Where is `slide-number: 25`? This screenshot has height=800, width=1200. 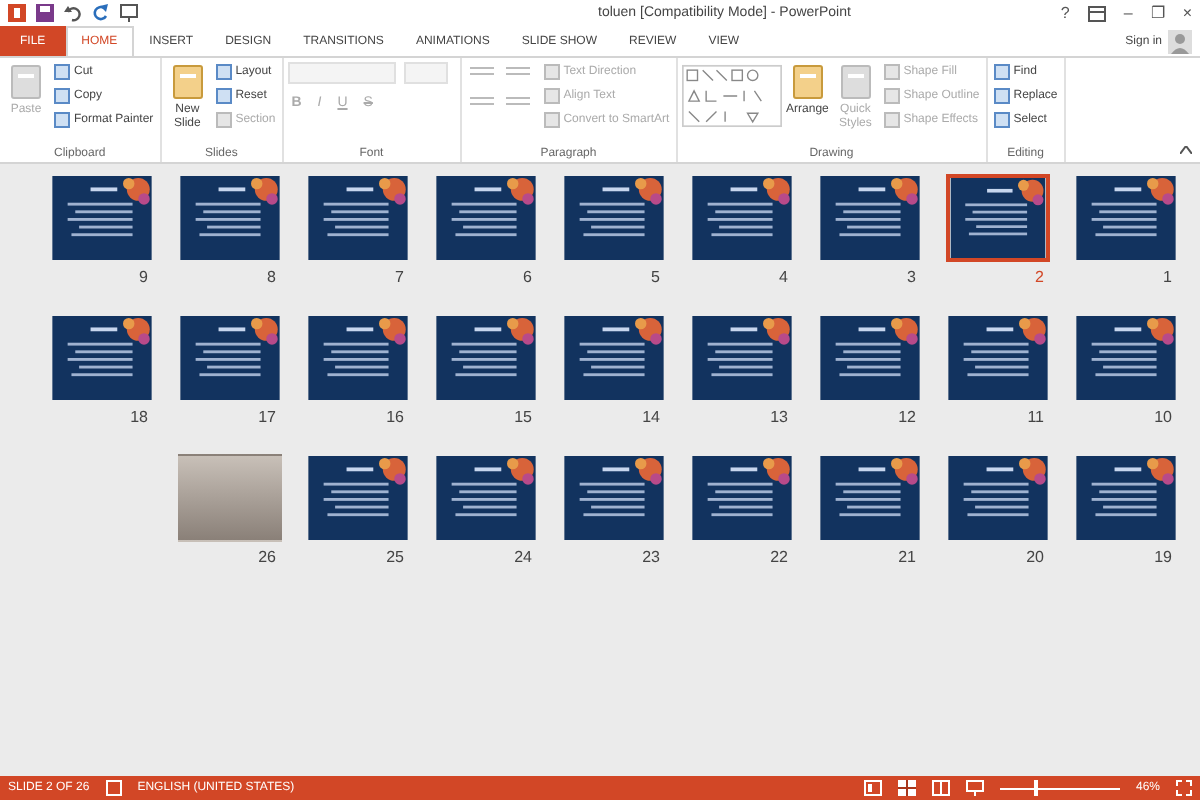
slide-number: 25 is located at coordinates (396, 557).